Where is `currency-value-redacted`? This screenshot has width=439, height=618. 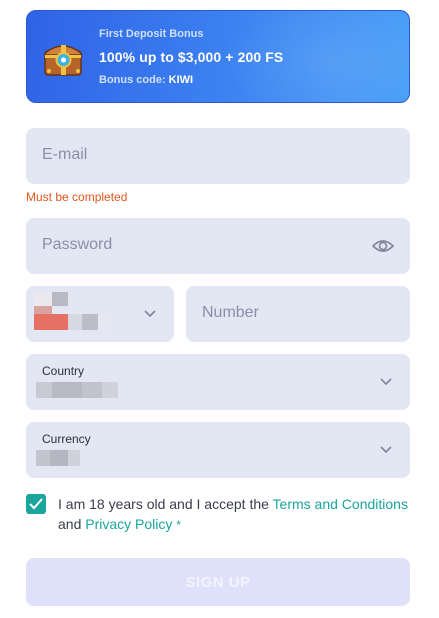 currency-value-redacted is located at coordinates (58, 458).